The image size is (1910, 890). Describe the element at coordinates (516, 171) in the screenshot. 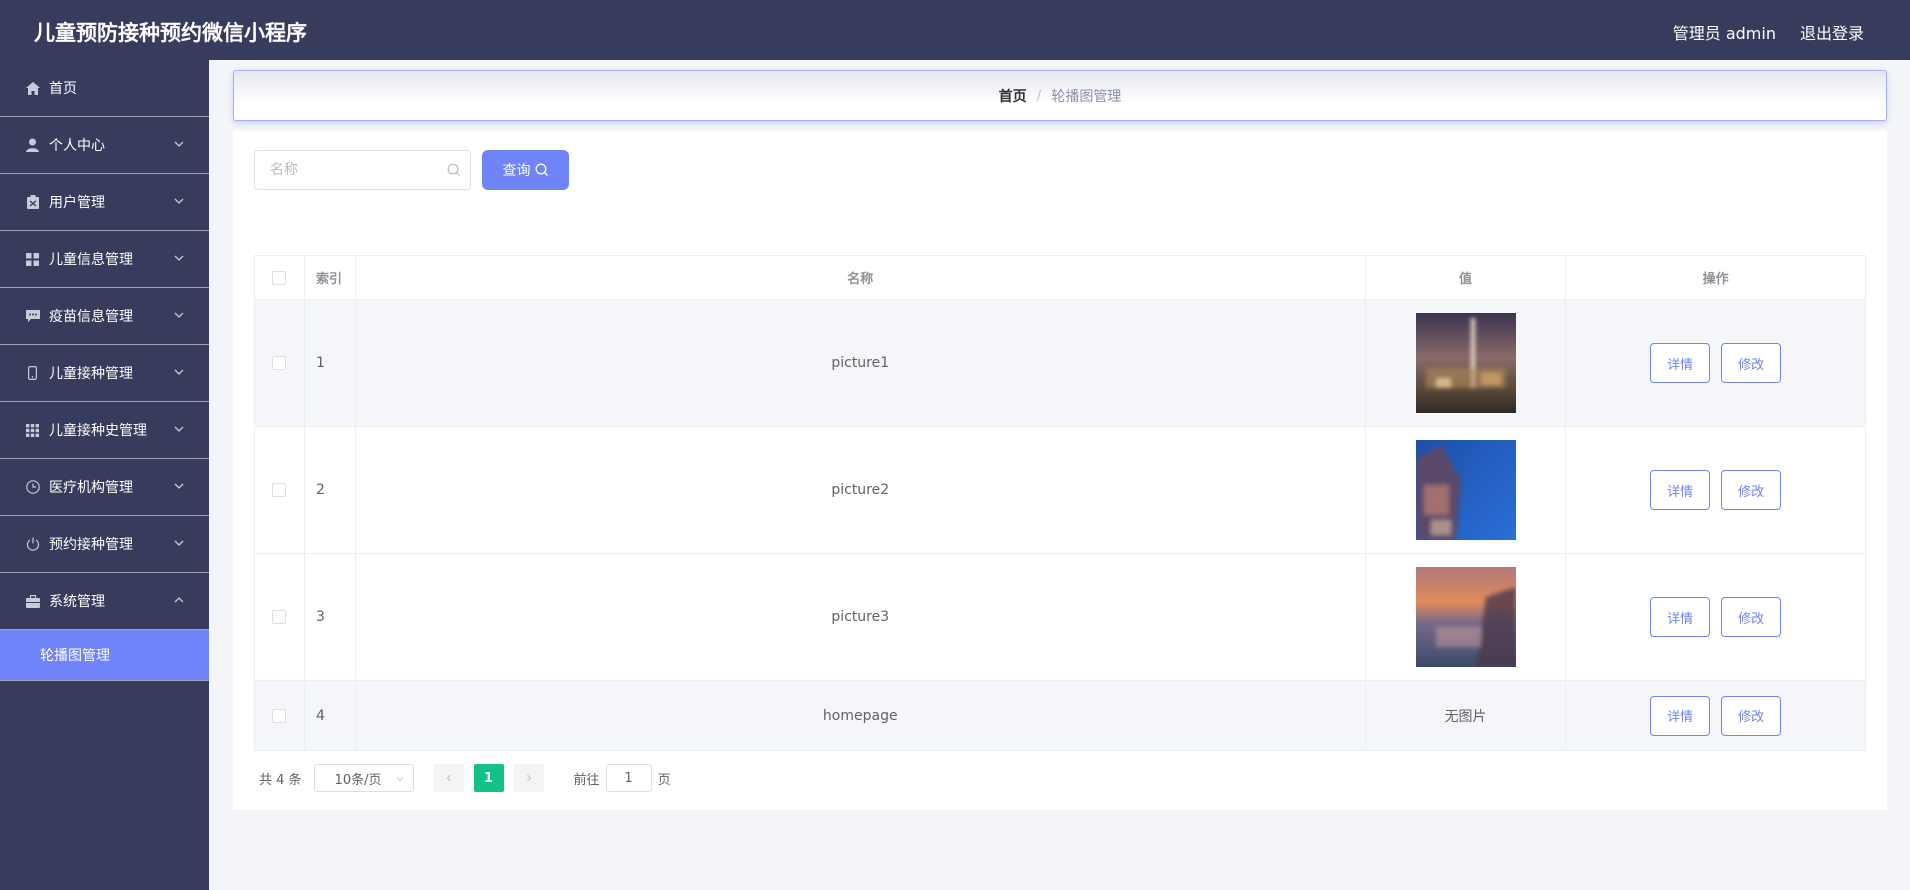

I see `query-button-label: 查询` at that location.